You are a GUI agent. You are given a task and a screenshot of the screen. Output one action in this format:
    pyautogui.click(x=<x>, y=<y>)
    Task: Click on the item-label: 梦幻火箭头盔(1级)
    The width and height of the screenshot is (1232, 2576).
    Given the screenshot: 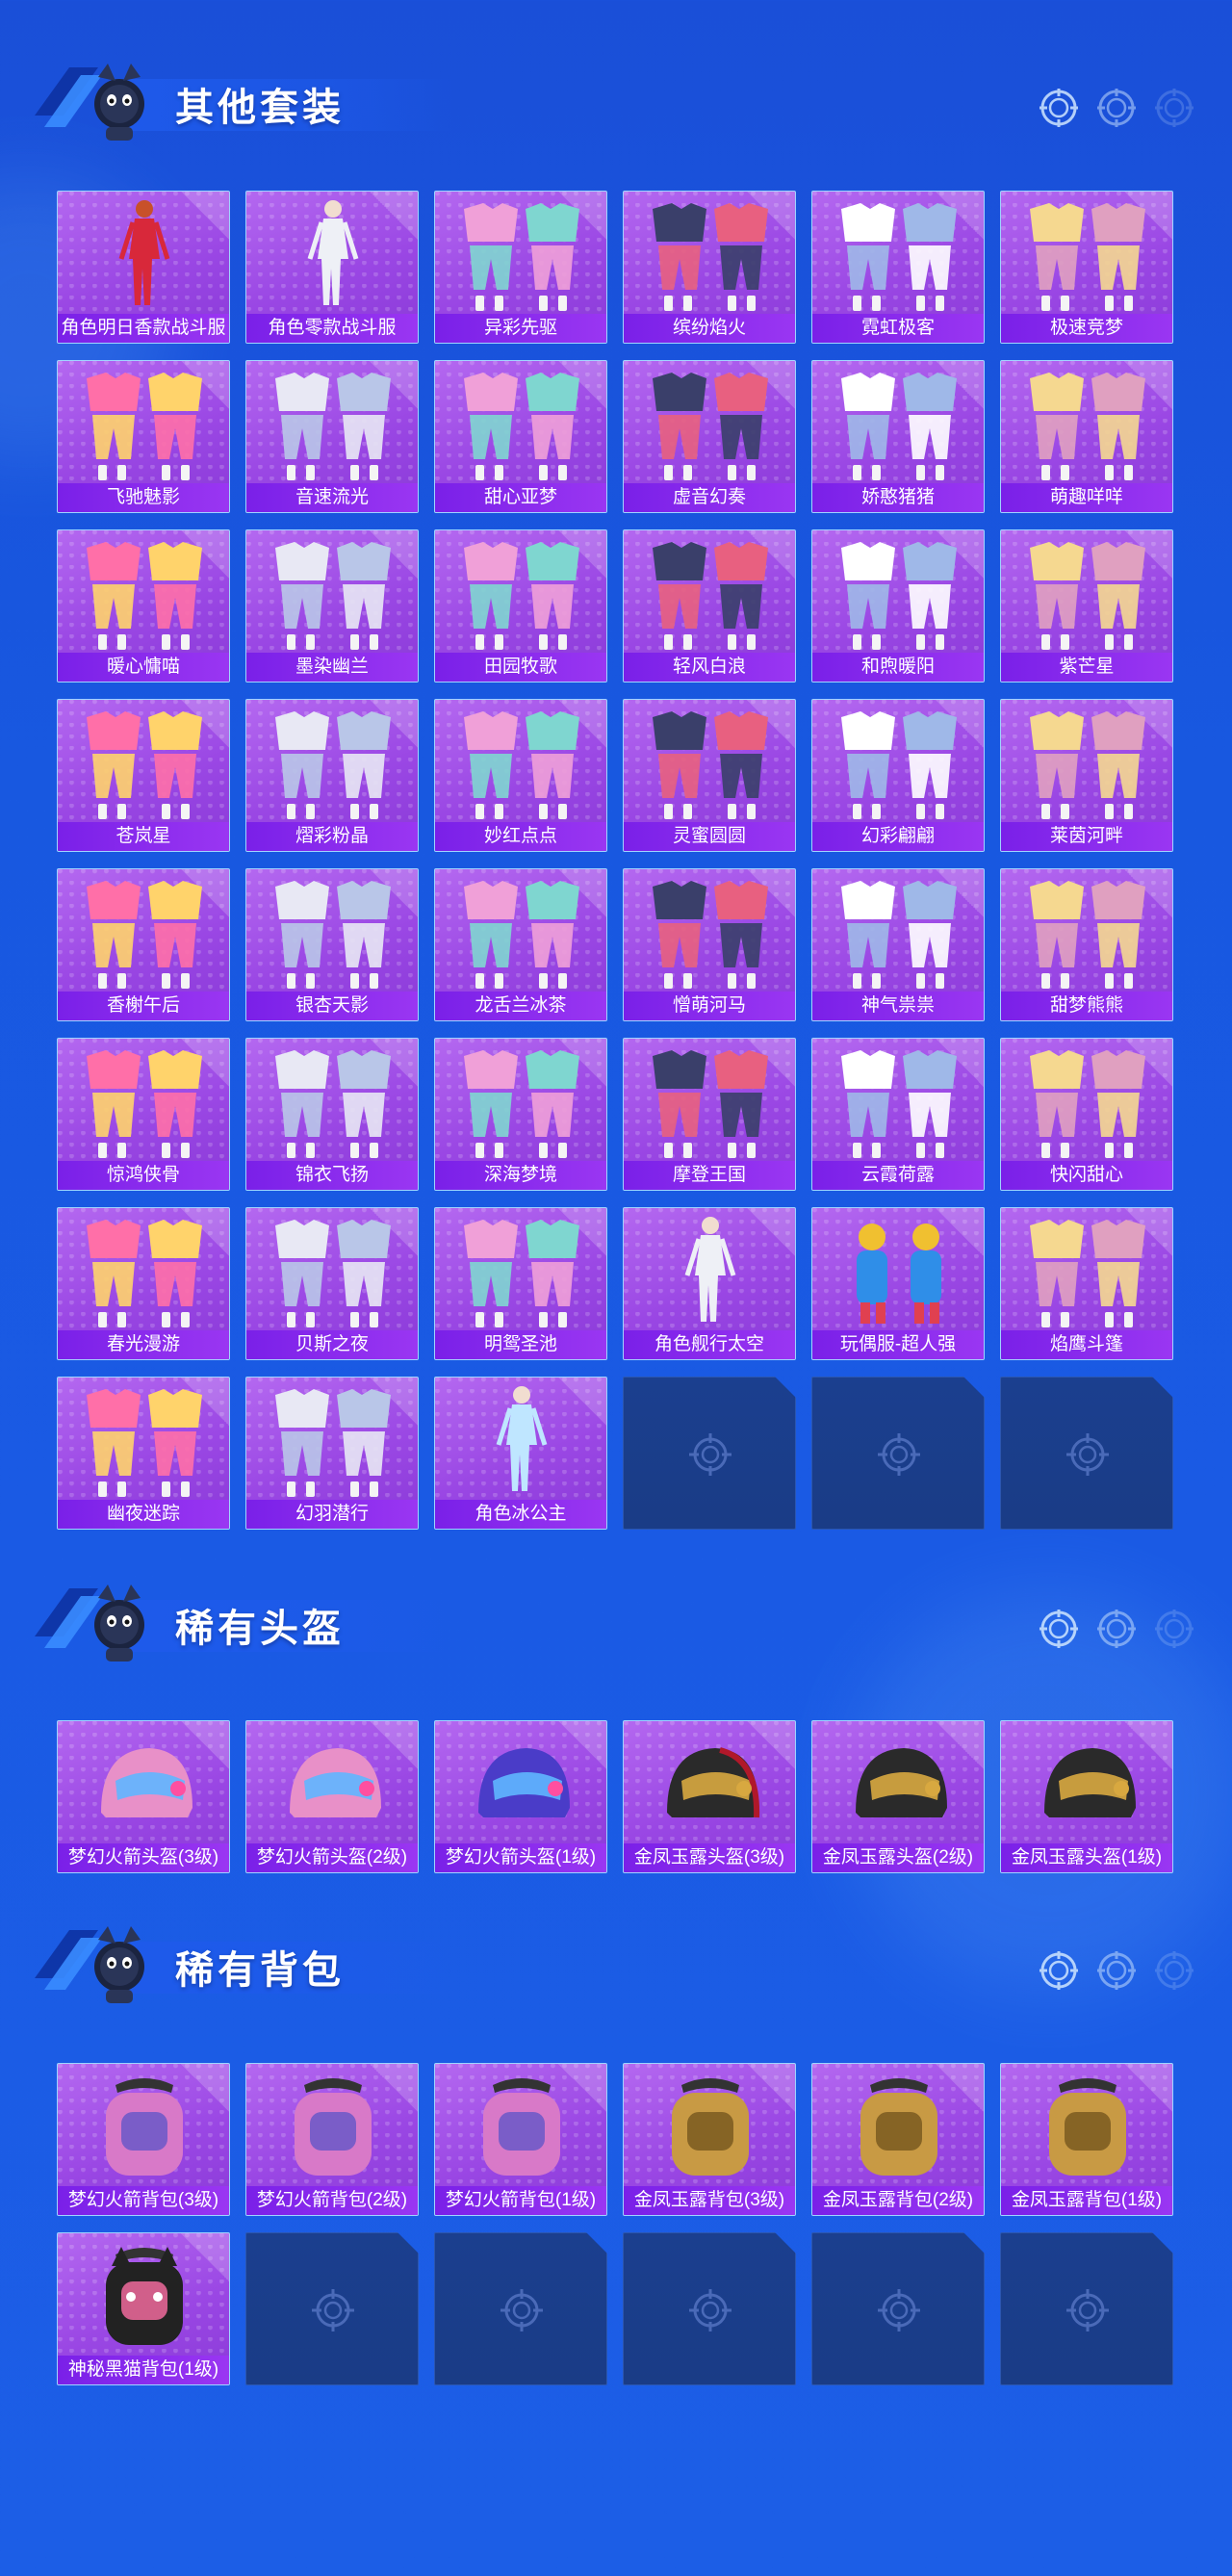 What is the action you would take?
    pyautogui.click(x=520, y=1858)
    